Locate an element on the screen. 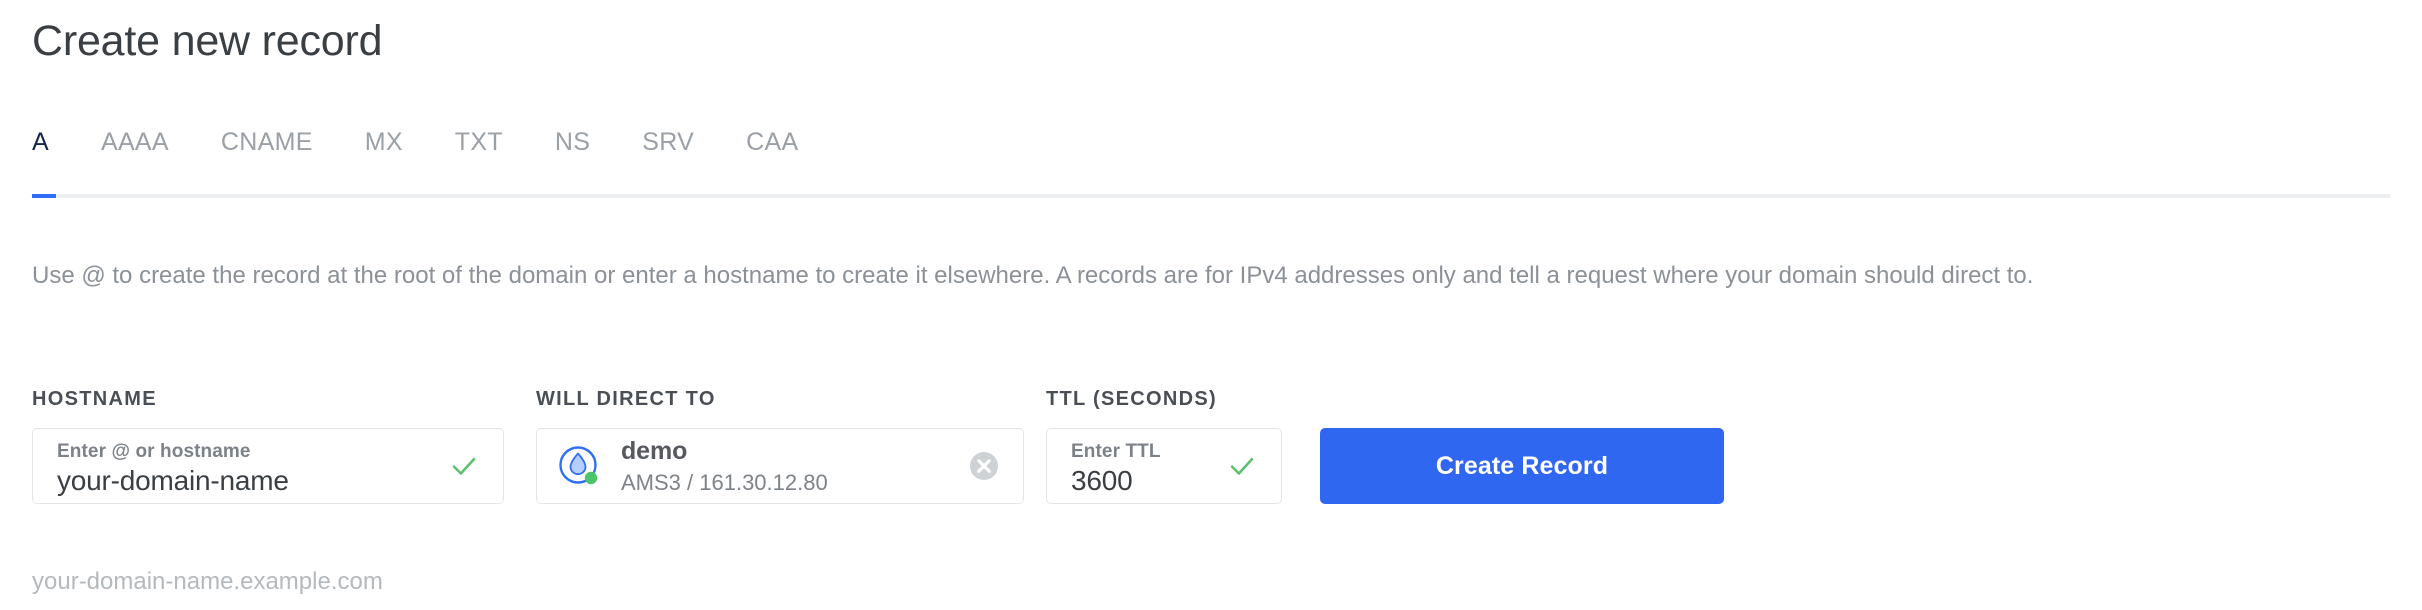 The image size is (2422, 610). hostname-placeholder: Enter @ or hostname is located at coordinates (154, 451).